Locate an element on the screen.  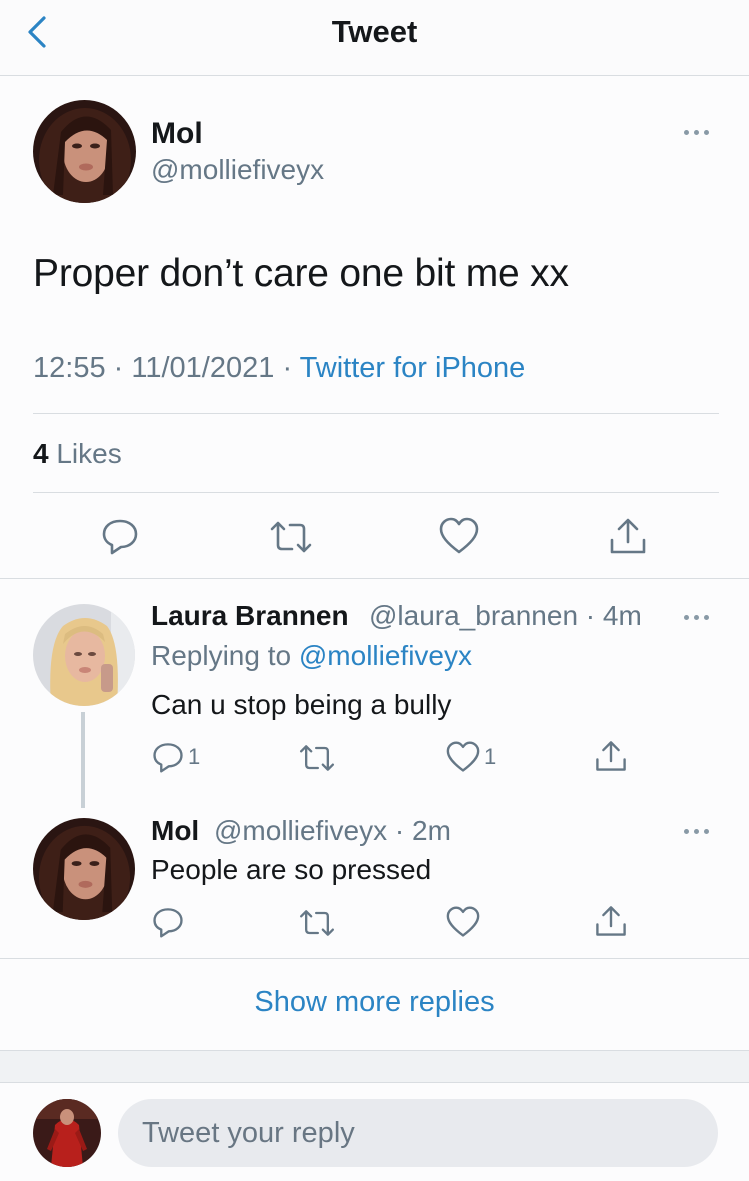
likes-count-link: 4 Likes is located at coordinates (77, 454).